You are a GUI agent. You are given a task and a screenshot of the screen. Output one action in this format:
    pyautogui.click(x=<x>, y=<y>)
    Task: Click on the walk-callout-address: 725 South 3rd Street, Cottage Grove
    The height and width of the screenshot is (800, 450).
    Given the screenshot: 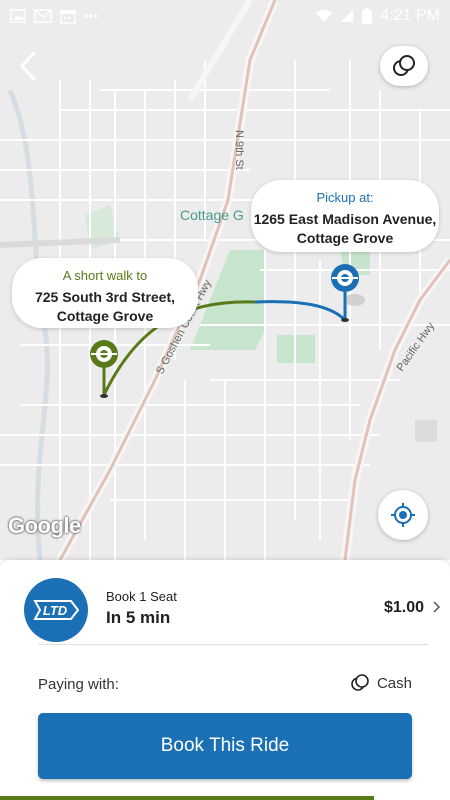 What is the action you would take?
    pyautogui.click(x=105, y=306)
    